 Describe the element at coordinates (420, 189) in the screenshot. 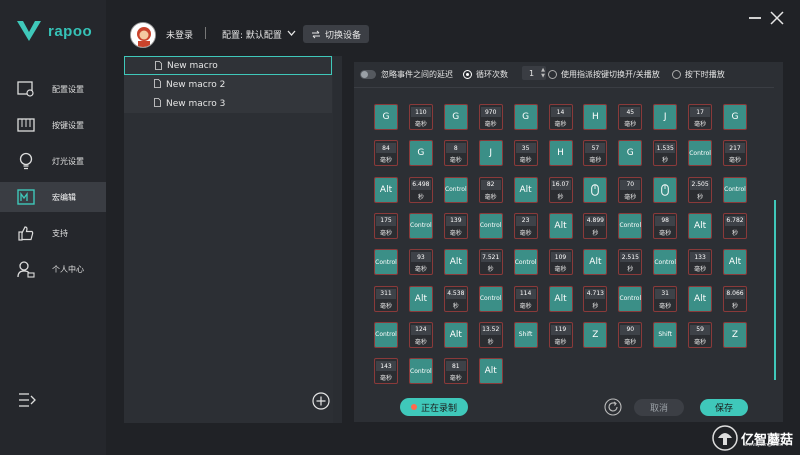

I see `delay-event: 6.498 秒` at that location.